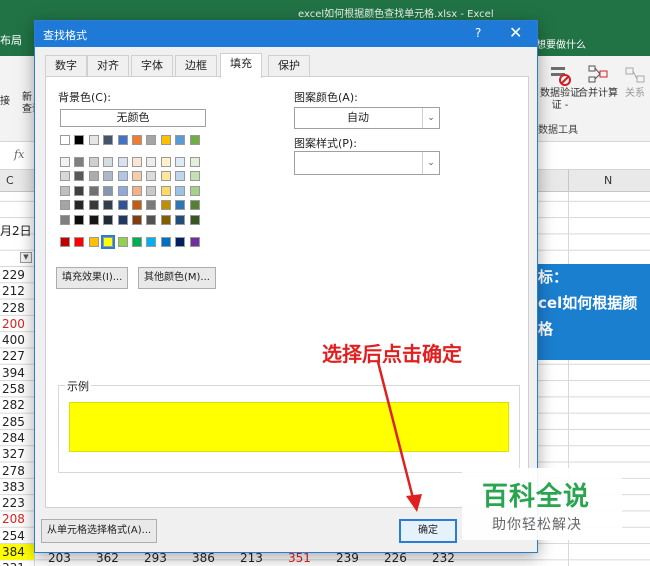 This screenshot has width=650, height=566. Describe the element at coordinates (17, 340) in the screenshot. I see `cell-value: 400` at that location.